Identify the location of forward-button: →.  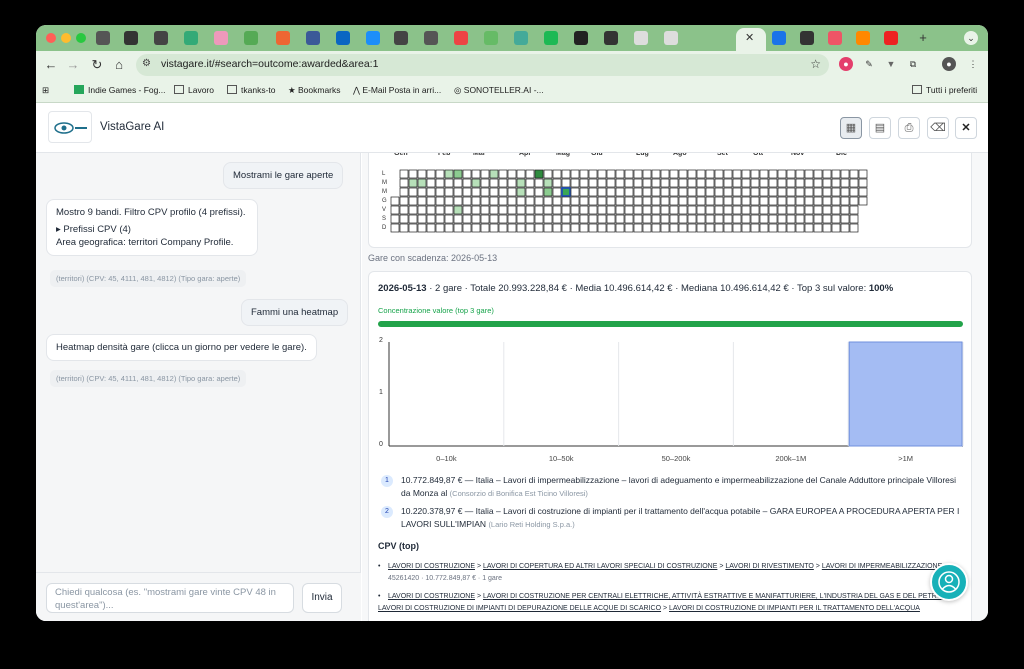
(73, 65).